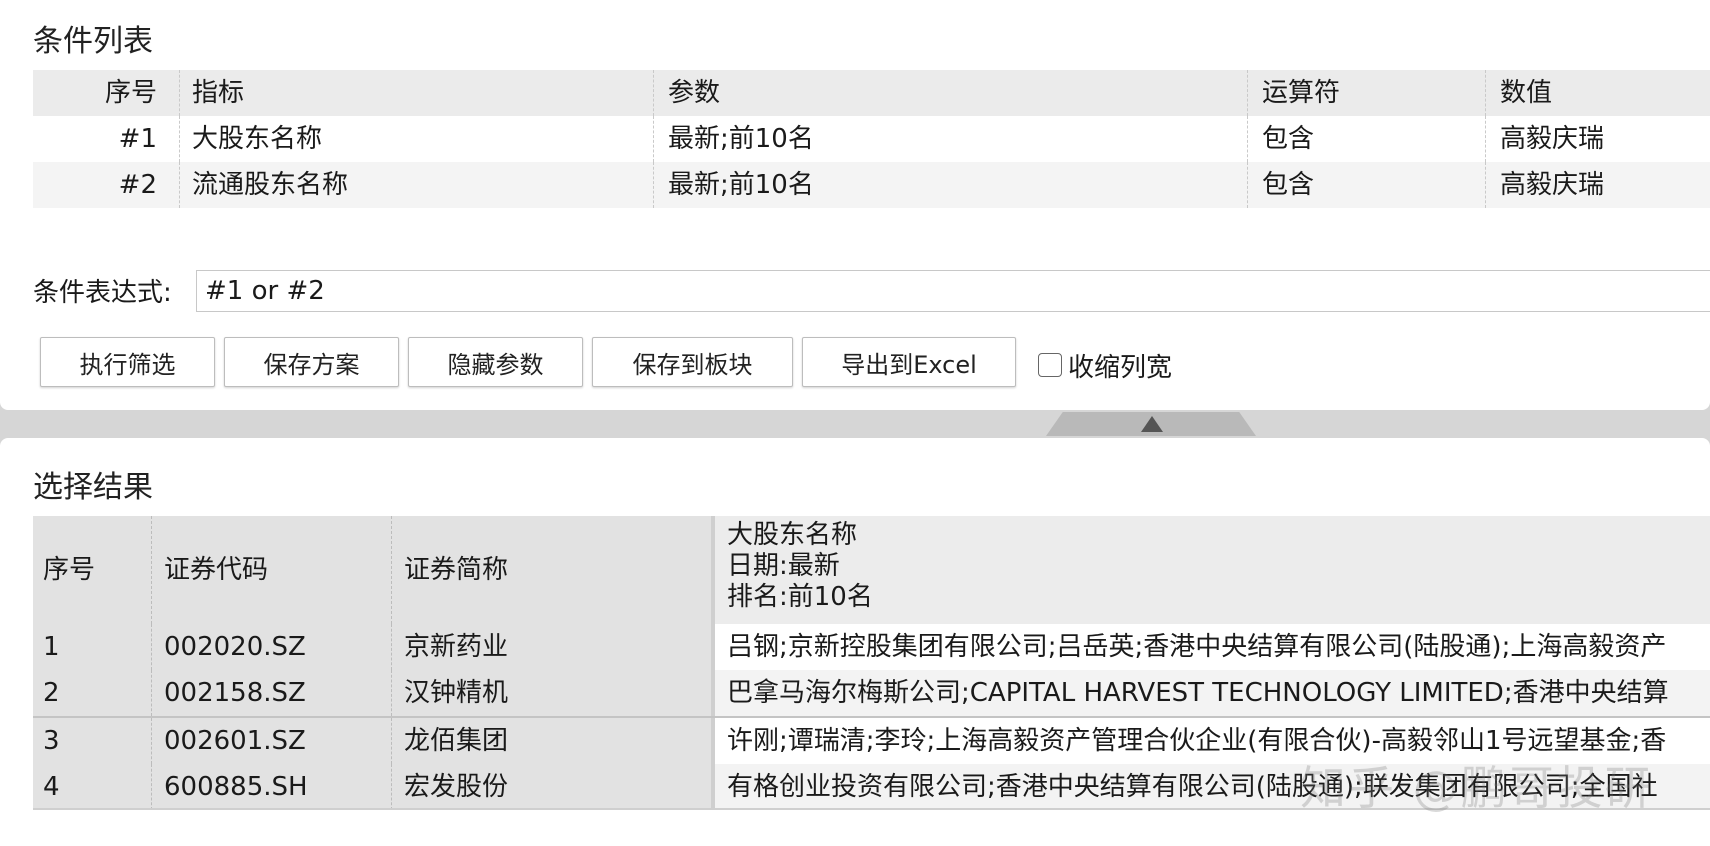  Describe the element at coordinates (950, 93) in the screenshot. I see `header-params: 参数` at that location.